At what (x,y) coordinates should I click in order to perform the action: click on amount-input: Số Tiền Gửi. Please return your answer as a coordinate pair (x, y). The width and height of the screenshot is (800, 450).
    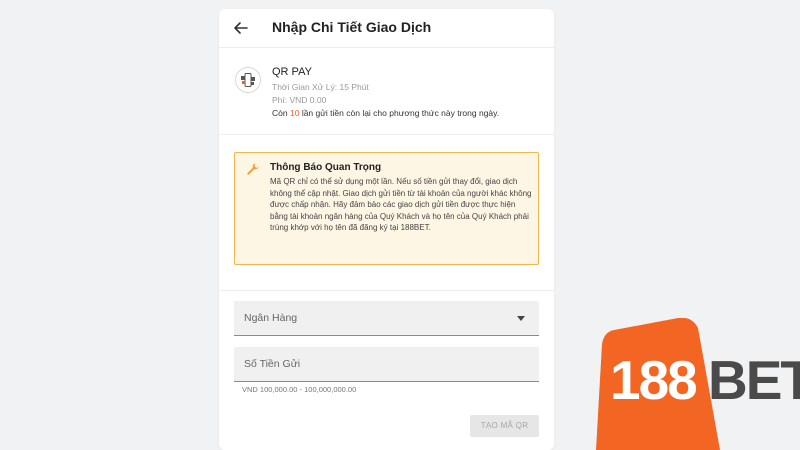
    Looking at the image, I should click on (386, 364).